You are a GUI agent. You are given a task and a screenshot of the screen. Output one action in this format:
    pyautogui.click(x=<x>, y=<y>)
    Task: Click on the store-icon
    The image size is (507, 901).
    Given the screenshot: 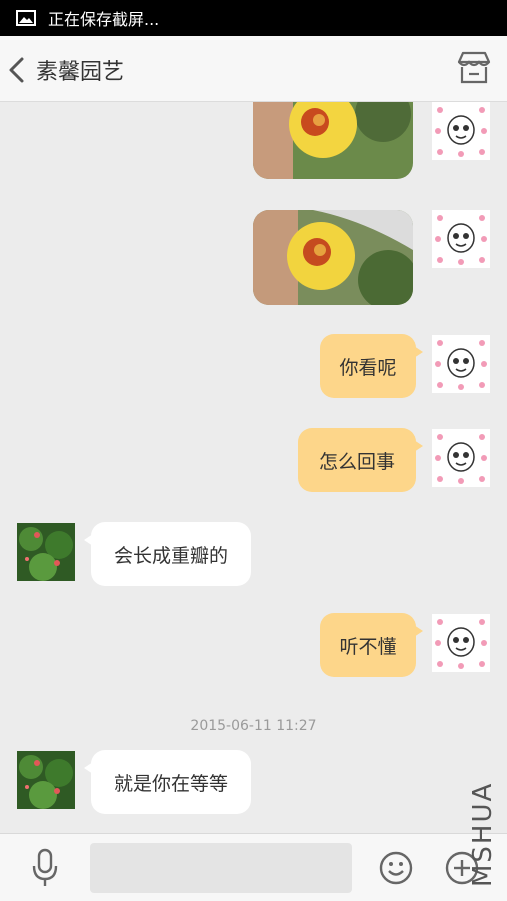 What is the action you would take?
    pyautogui.click(x=474, y=68)
    